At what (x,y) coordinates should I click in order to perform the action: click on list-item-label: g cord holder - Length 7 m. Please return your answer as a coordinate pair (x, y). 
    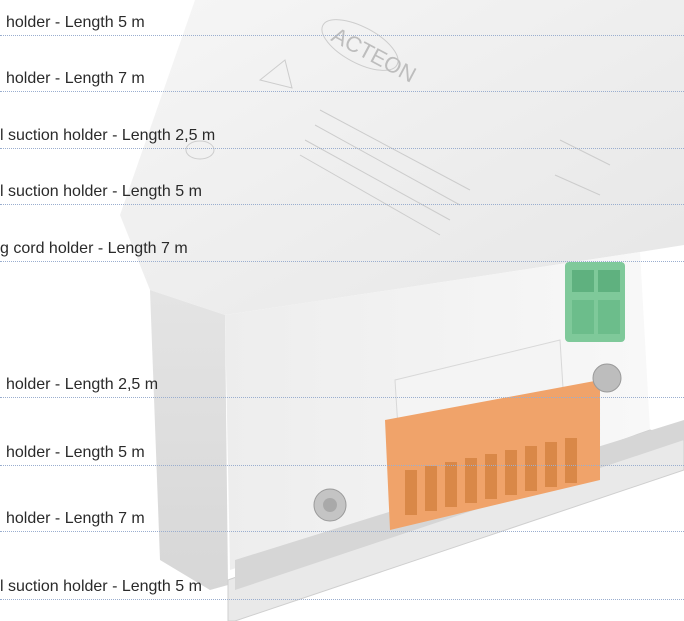
    Looking at the image, I should click on (94, 248).